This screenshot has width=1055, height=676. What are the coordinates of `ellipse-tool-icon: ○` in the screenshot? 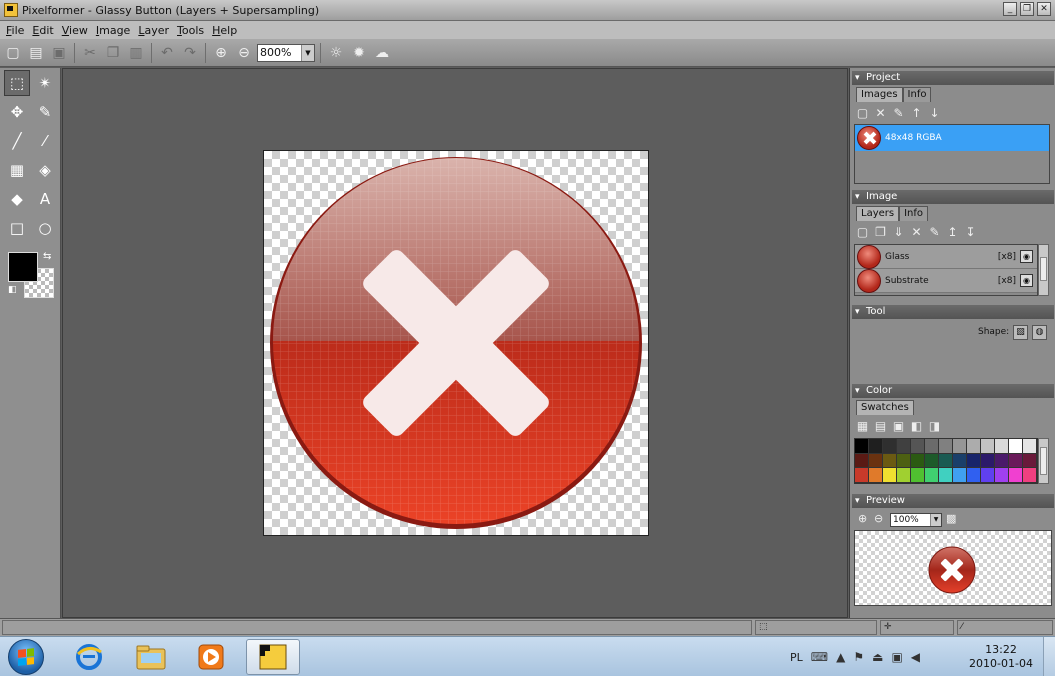 It's located at (45, 228).